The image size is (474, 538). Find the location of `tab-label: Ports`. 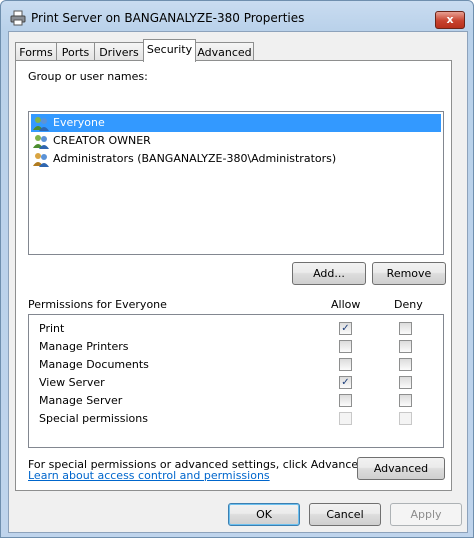

tab-label: Ports is located at coordinates (75, 52).